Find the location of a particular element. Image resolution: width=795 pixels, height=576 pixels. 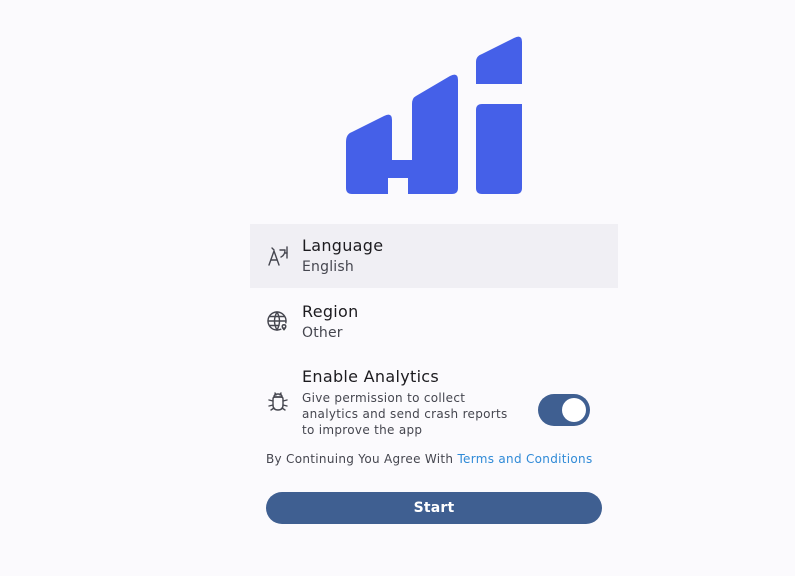

terms-prefix: By Continuing You Agree With is located at coordinates (362, 459).